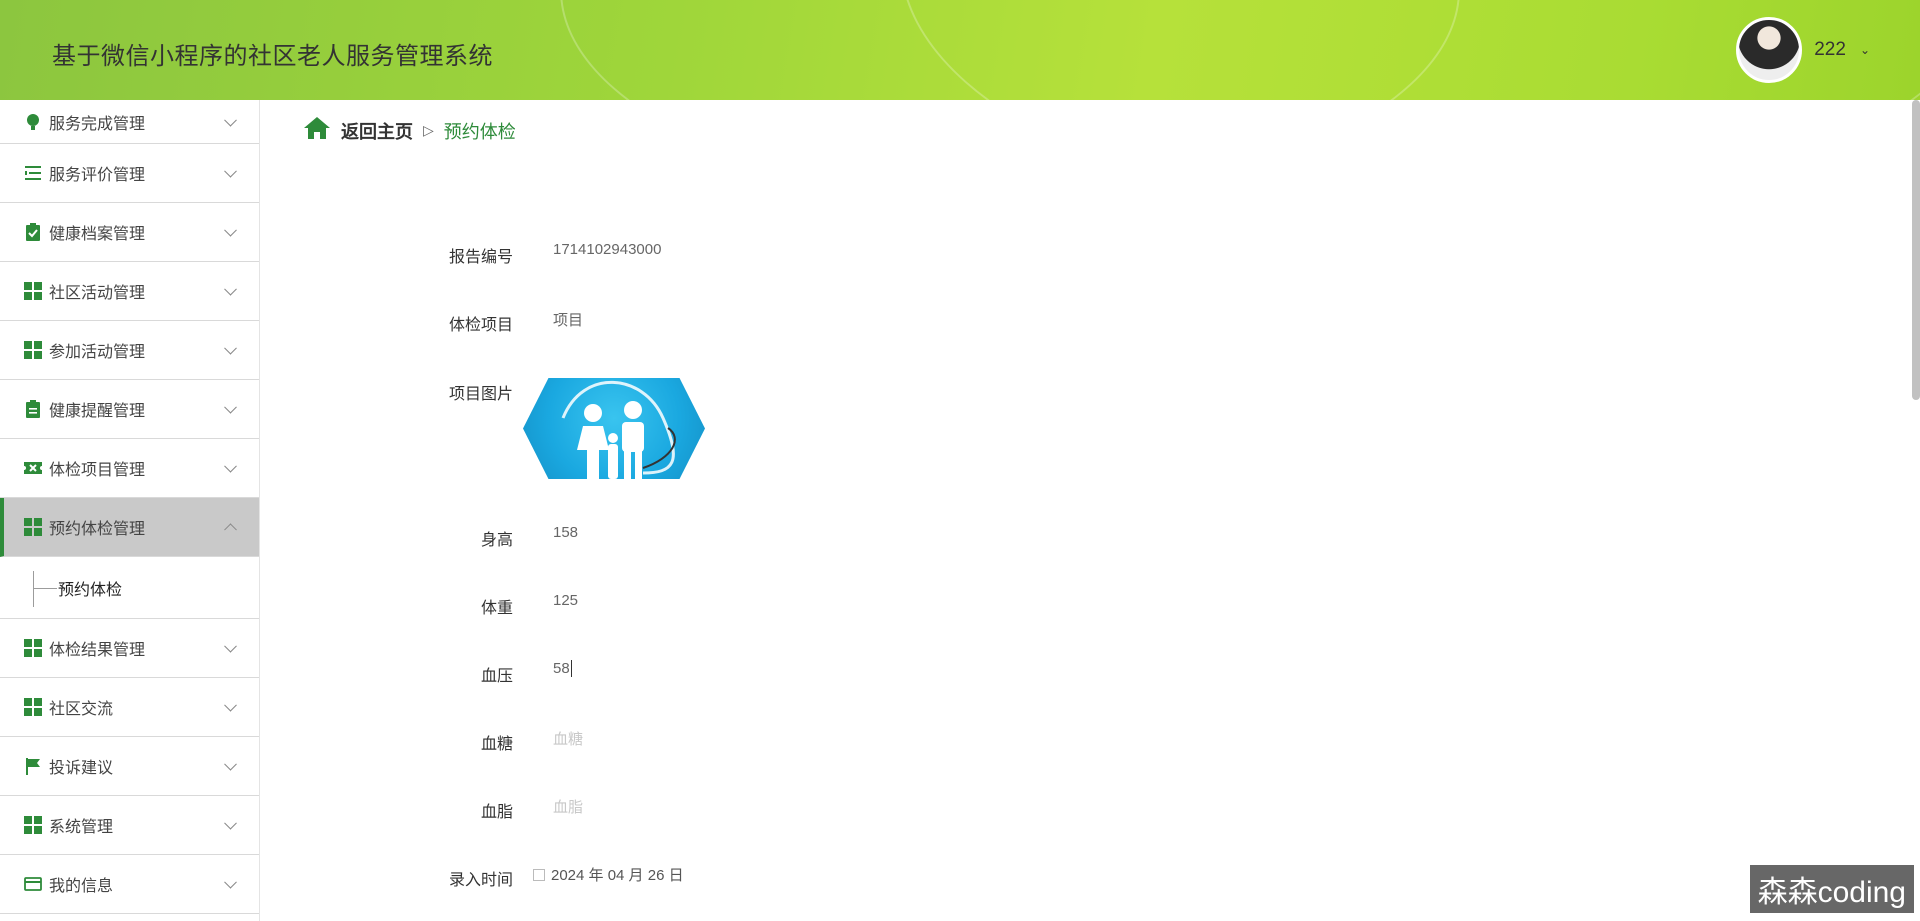 The height and width of the screenshot is (921, 1920). I want to click on sidebar-item-checkup-item: 体检项目管理, so click(129, 468).